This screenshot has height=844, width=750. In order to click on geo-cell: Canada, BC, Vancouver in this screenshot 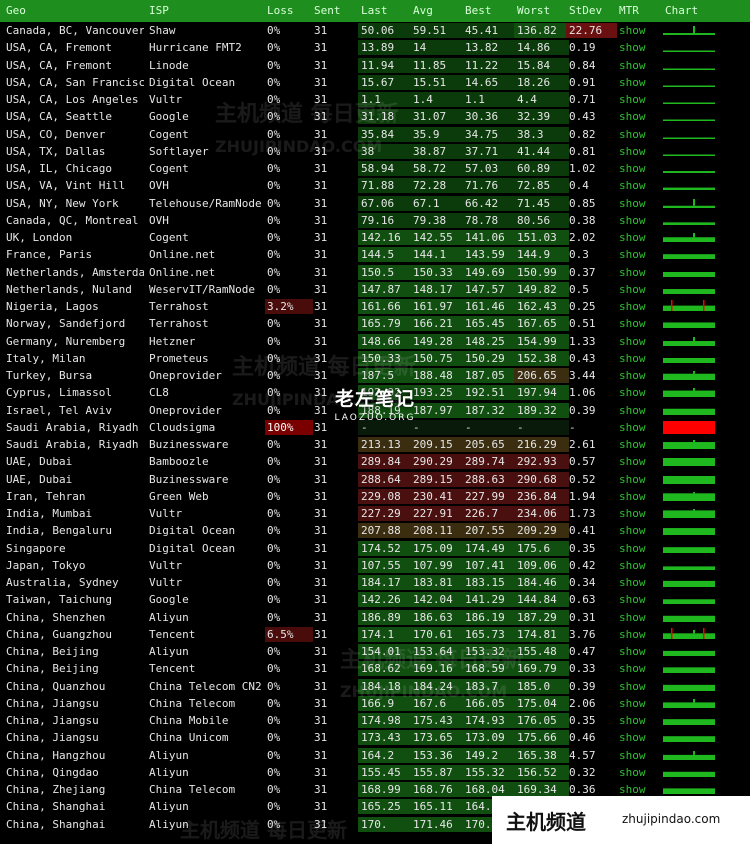, I will do `click(75, 30)`.